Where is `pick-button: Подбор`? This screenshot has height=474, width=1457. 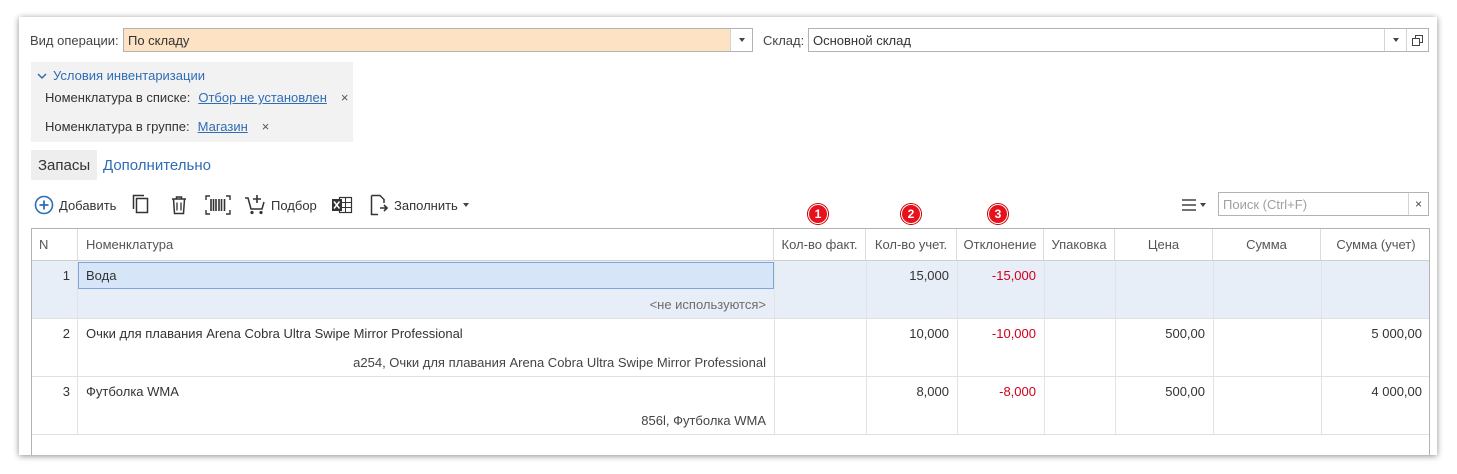
pick-button: Подбор is located at coordinates (280, 205).